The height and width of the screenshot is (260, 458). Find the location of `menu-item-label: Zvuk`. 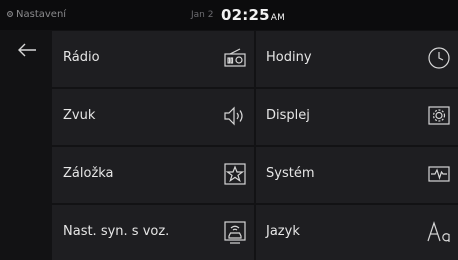

menu-item-label: Zvuk is located at coordinates (79, 115).